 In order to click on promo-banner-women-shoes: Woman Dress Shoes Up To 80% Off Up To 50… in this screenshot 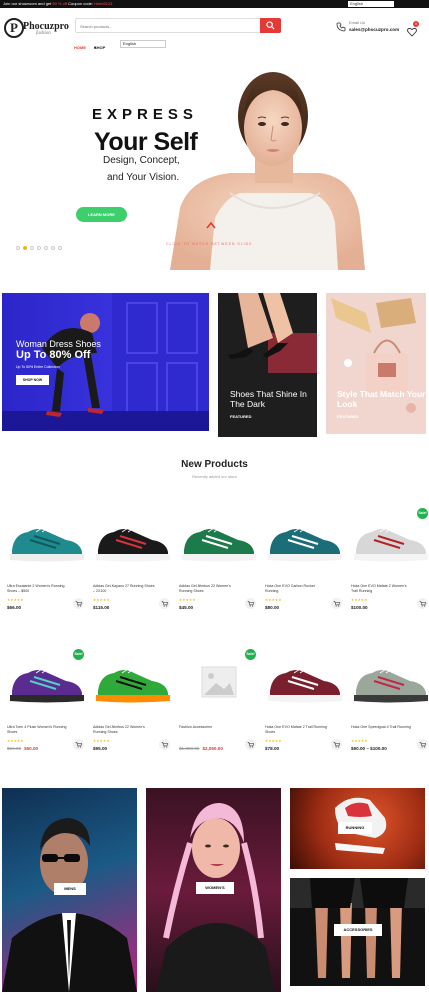, I will do `click(105, 362)`.